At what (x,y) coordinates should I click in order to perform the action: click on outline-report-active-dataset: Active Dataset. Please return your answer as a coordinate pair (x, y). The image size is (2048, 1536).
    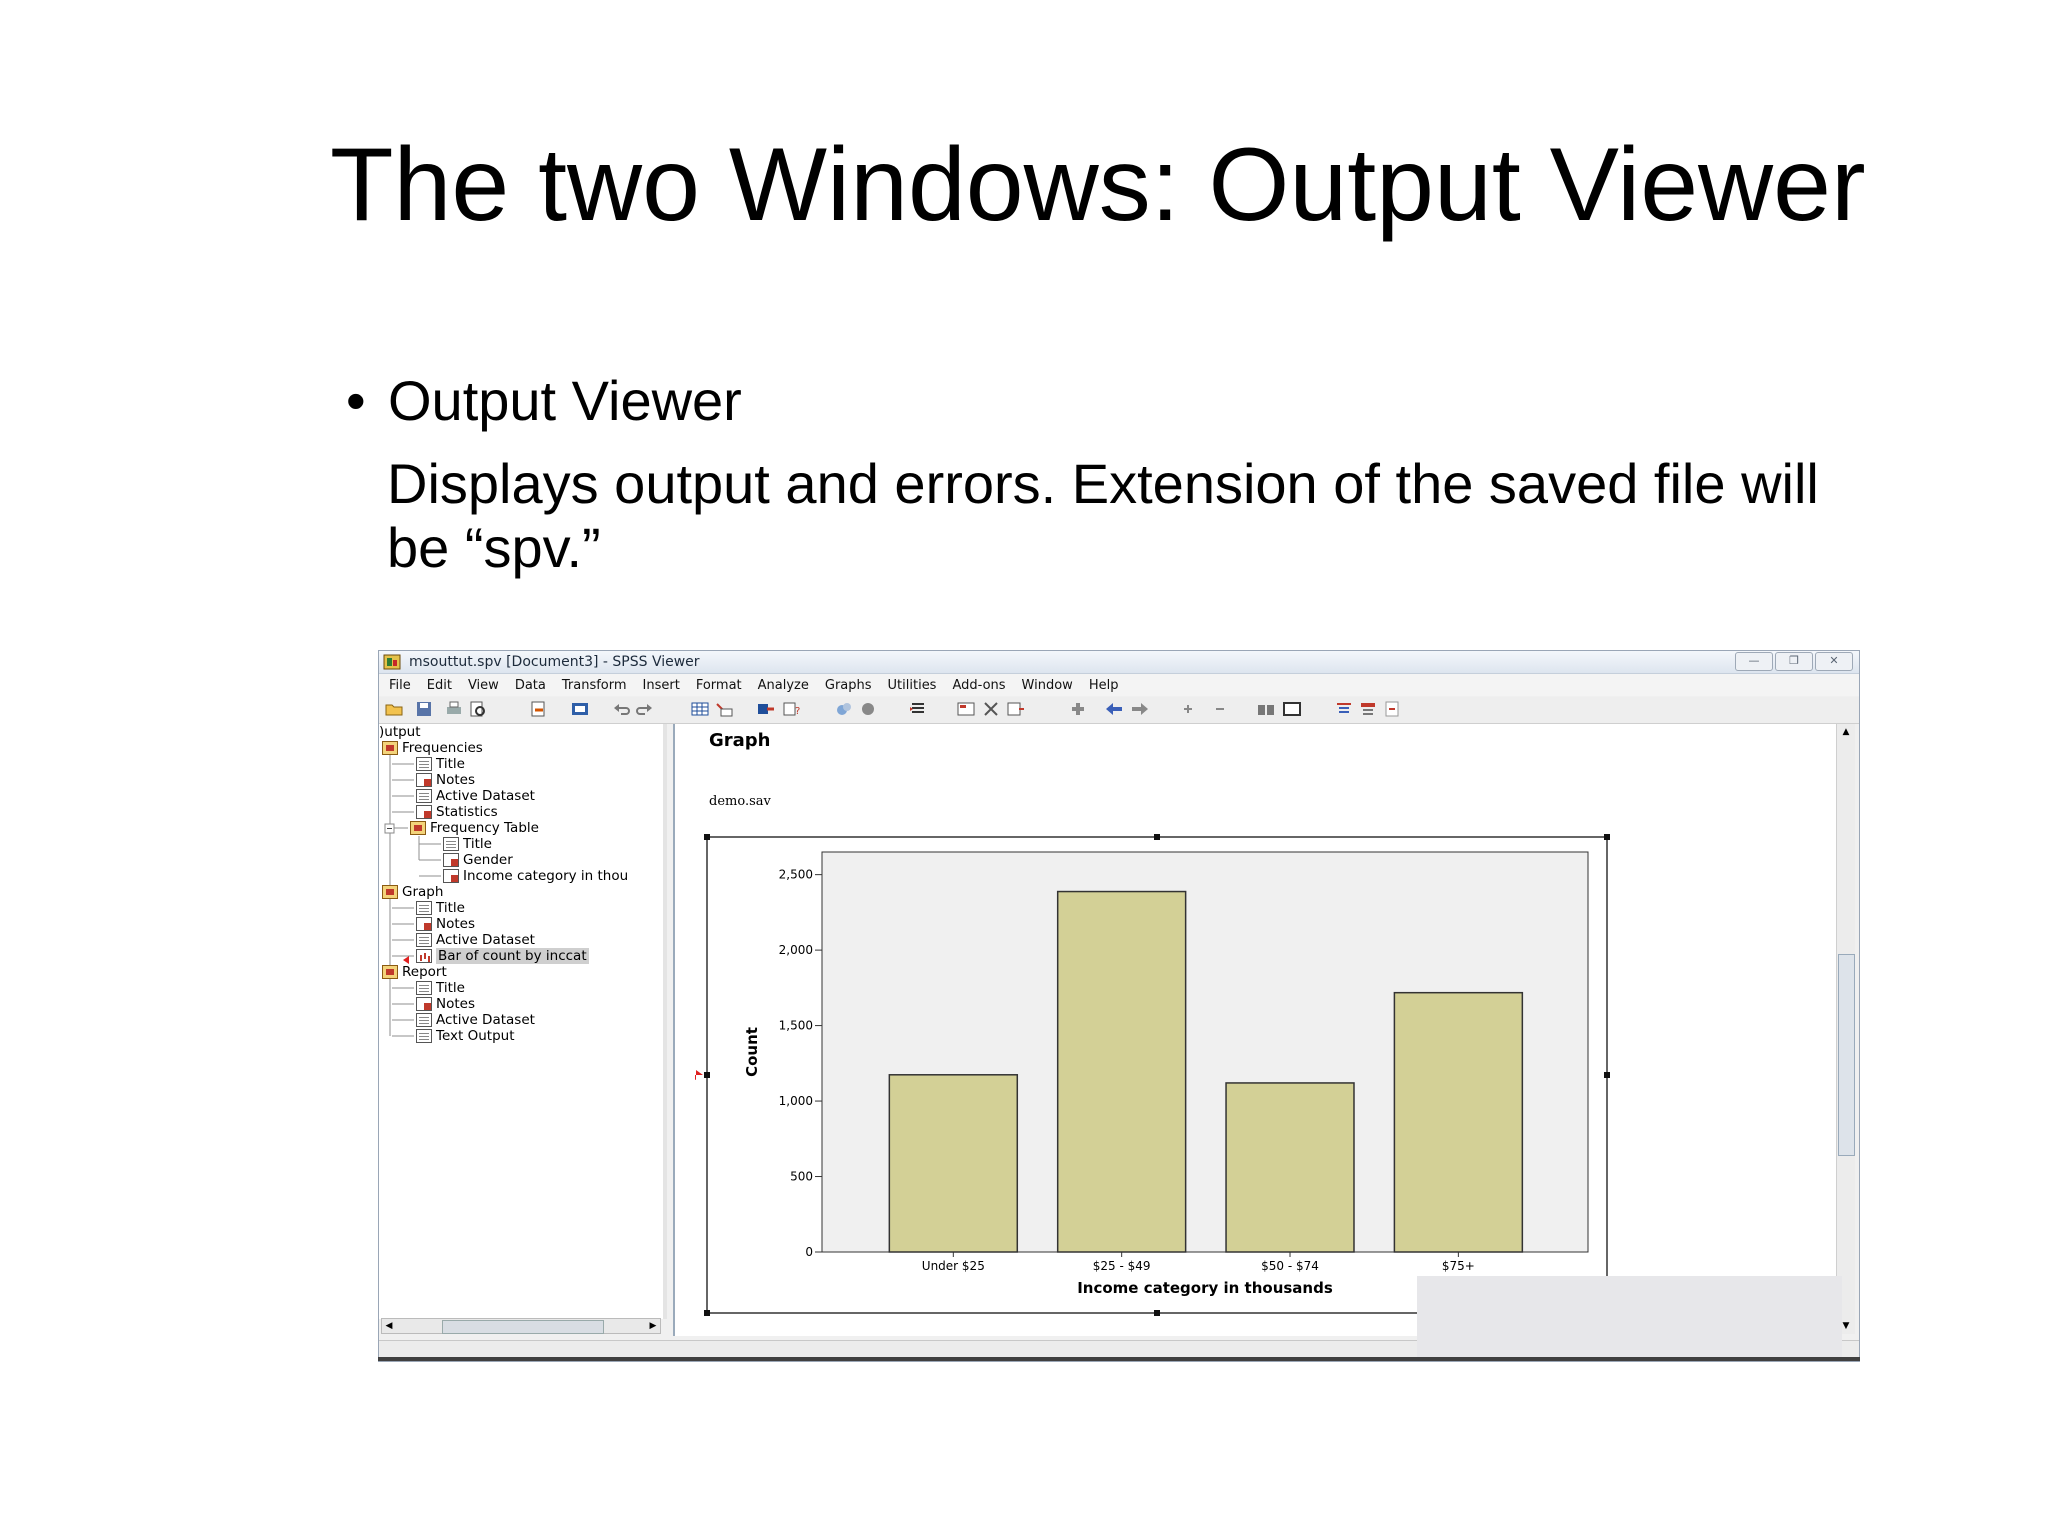
    Looking at the image, I should click on (475, 1020).